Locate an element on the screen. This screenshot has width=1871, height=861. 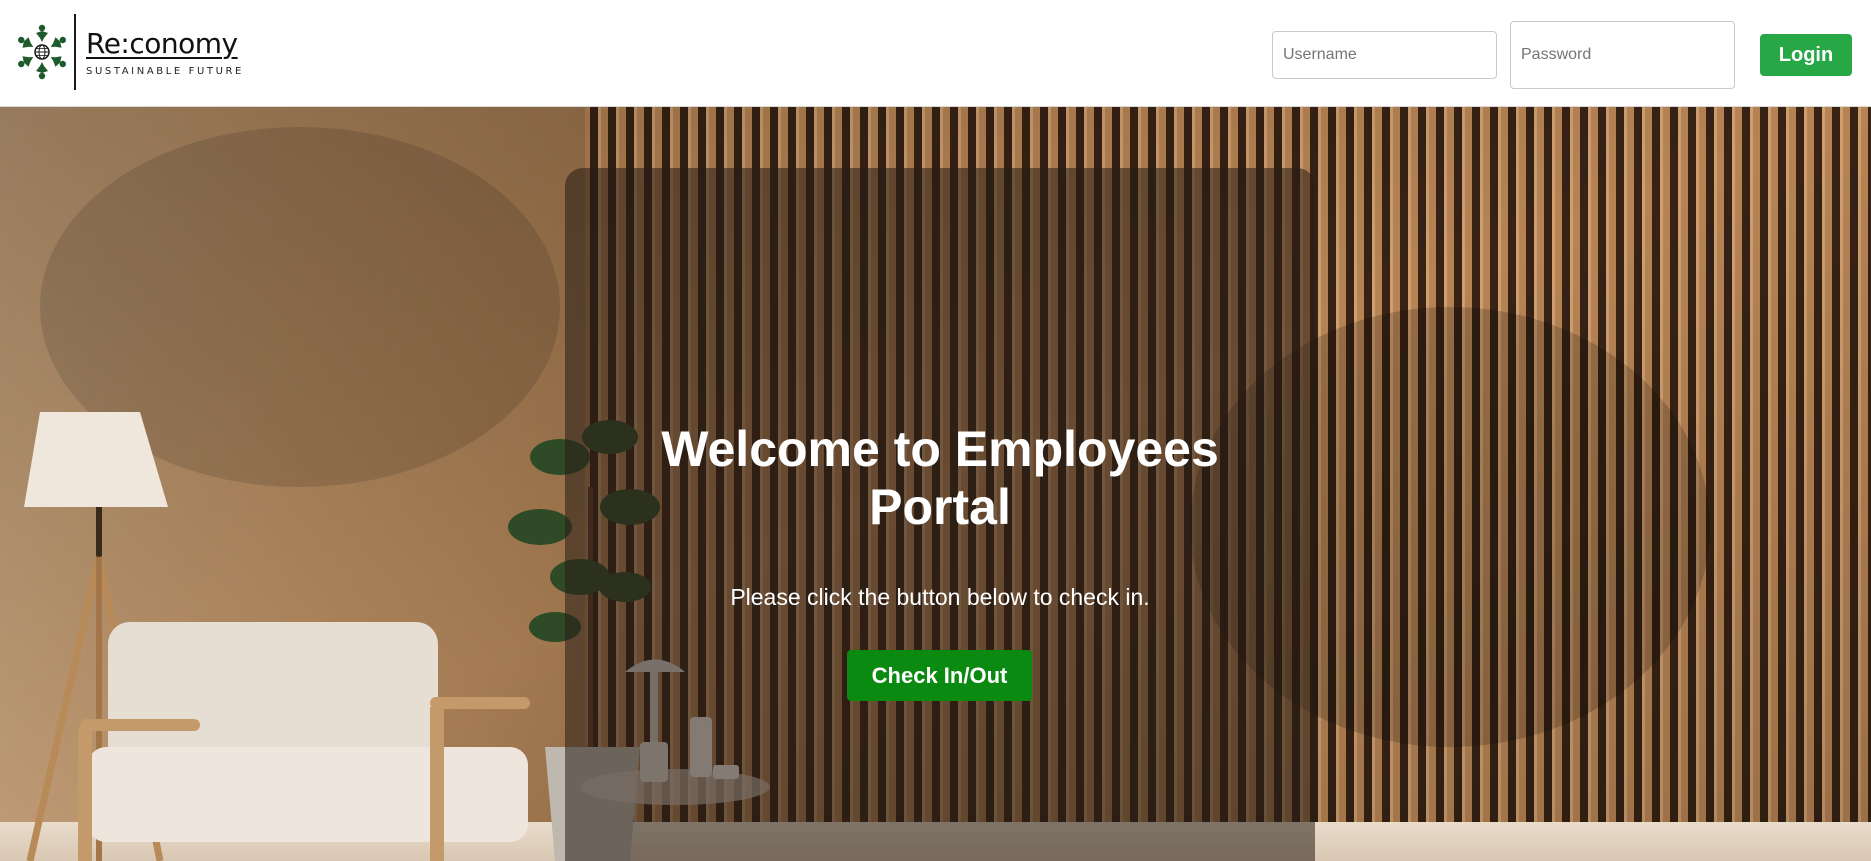
brand-name: Re:conomy is located at coordinates (162, 43).